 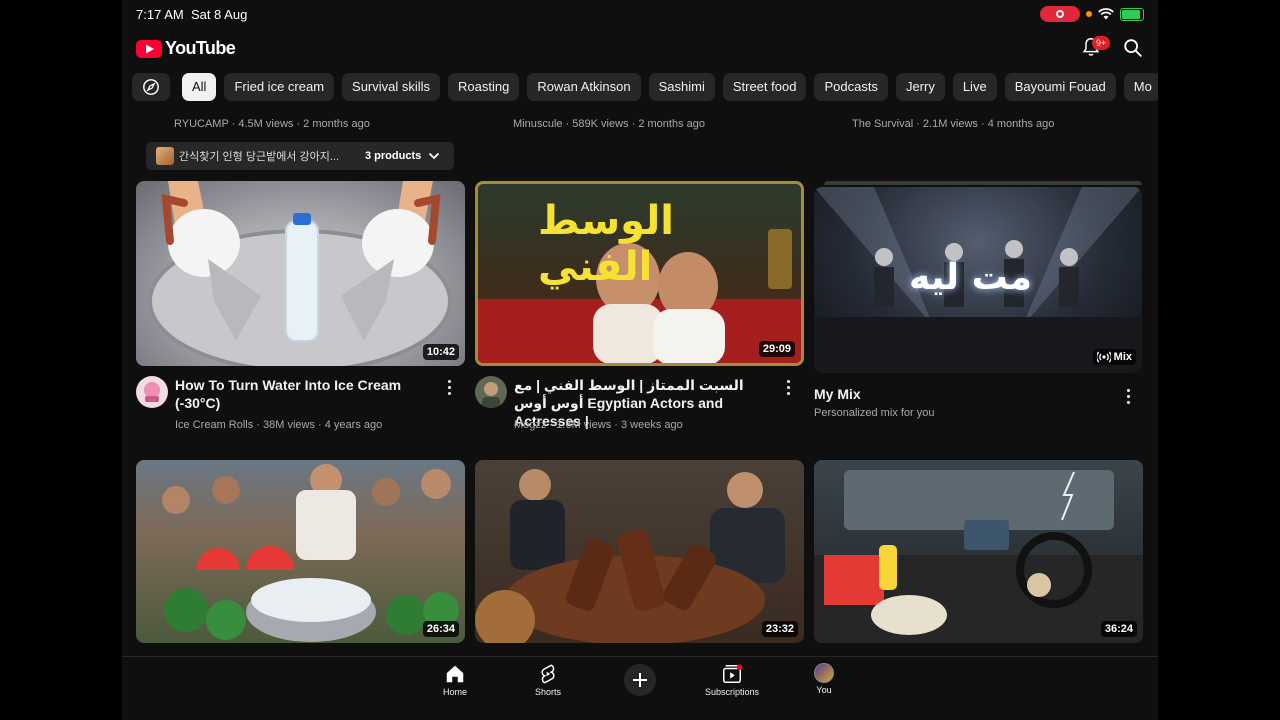 I want to click on chip-roasting: Roasting, so click(x=484, y=87).